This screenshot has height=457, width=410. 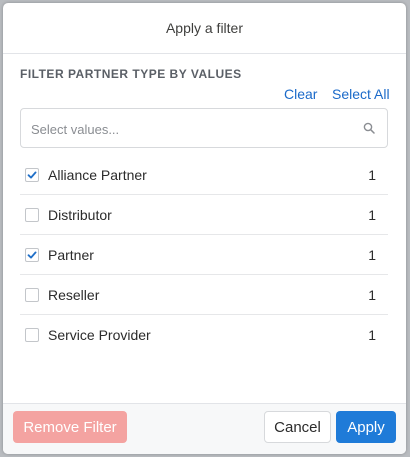 What do you see at coordinates (204, 335) in the screenshot?
I see `list-item-service-provider: Service Provider 1` at bounding box center [204, 335].